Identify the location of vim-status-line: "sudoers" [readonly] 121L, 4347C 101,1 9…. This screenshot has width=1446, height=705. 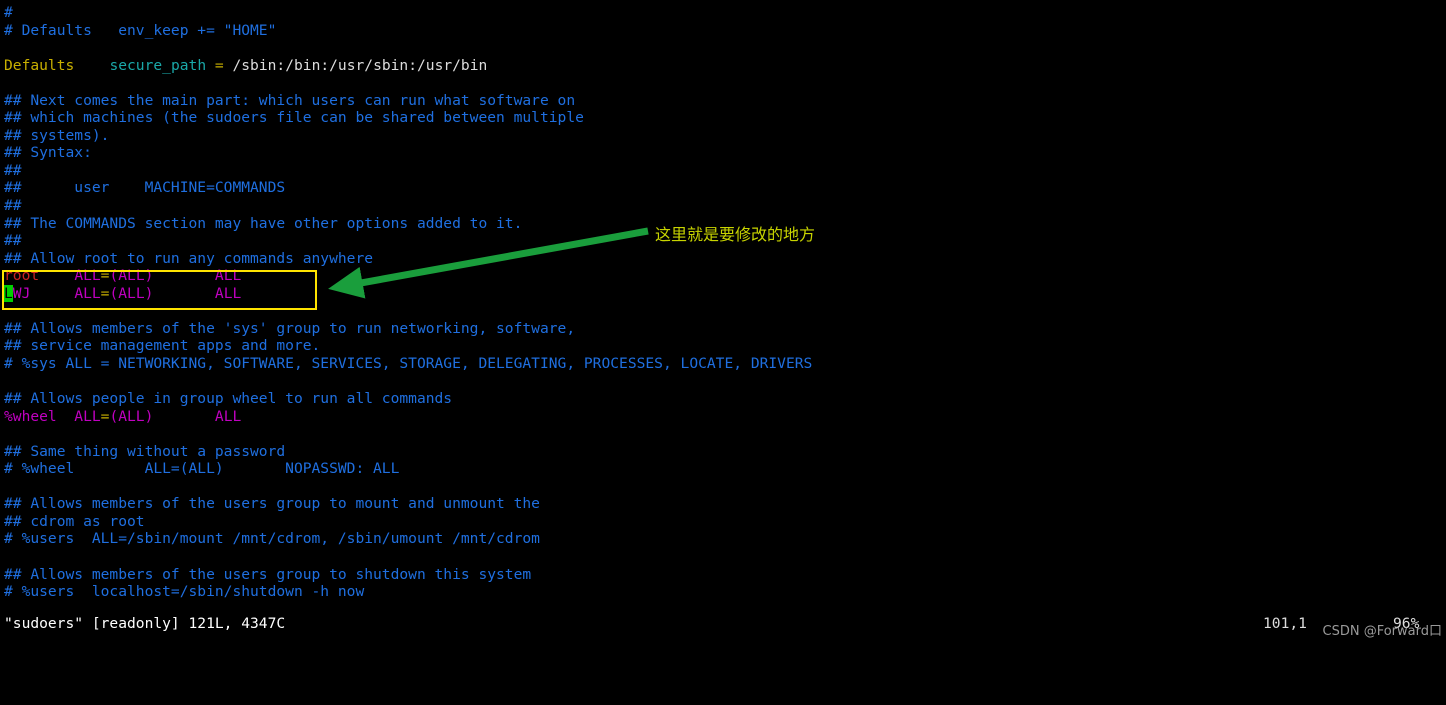
(723, 624).